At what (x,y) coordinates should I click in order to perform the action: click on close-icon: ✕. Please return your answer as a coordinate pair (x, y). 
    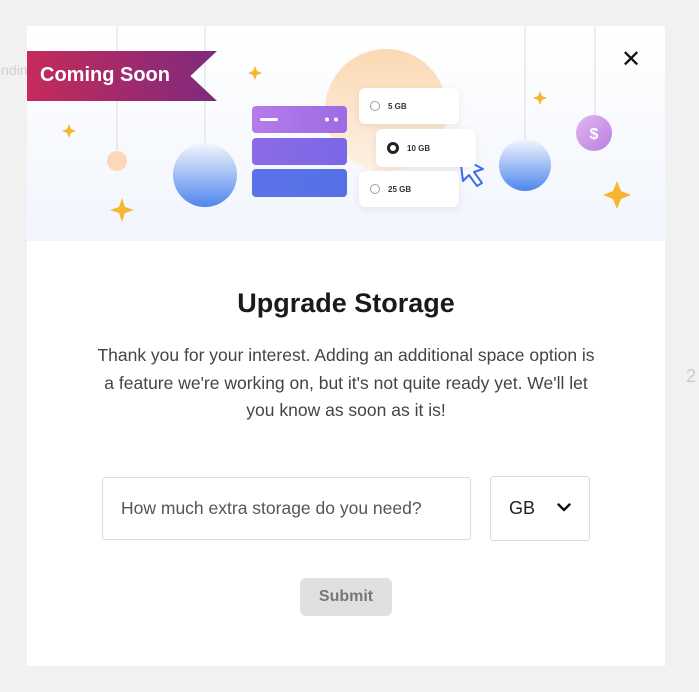
    Looking at the image, I should click on (631, 59).